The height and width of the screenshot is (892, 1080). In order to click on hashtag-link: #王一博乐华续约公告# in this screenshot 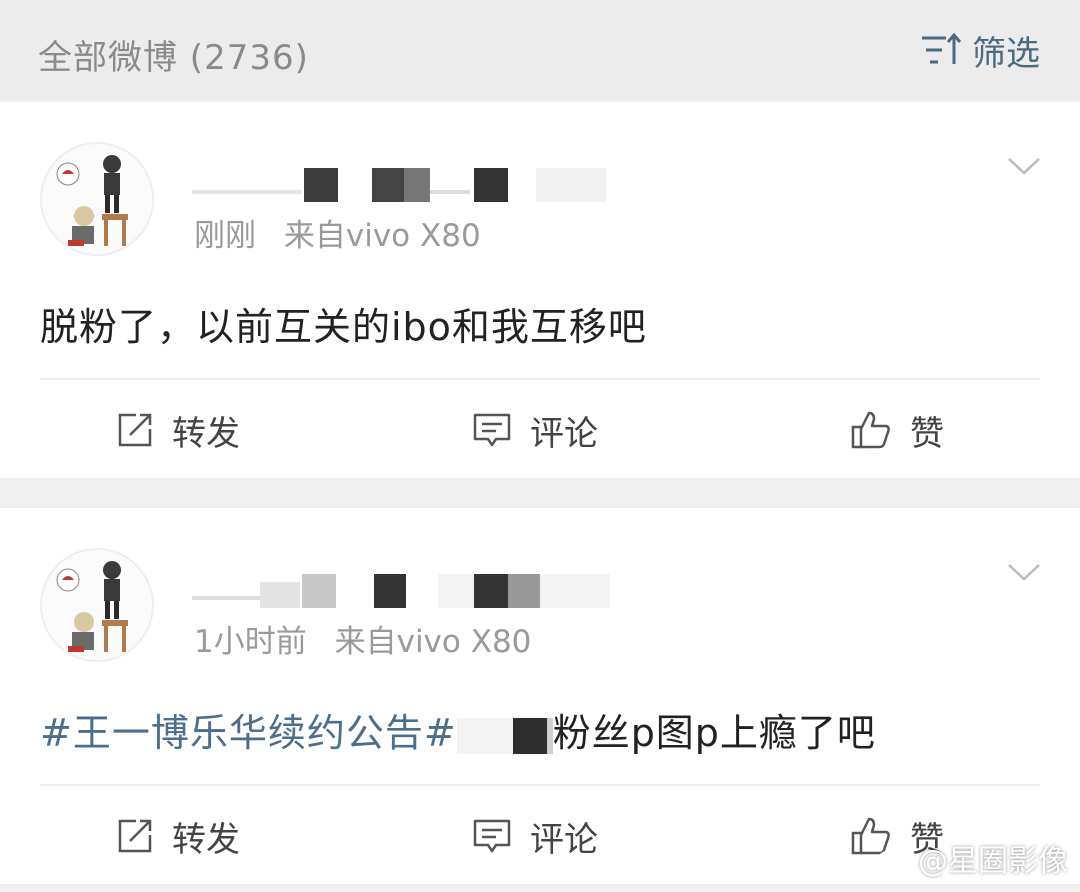, I will do `click(248, 733)`.